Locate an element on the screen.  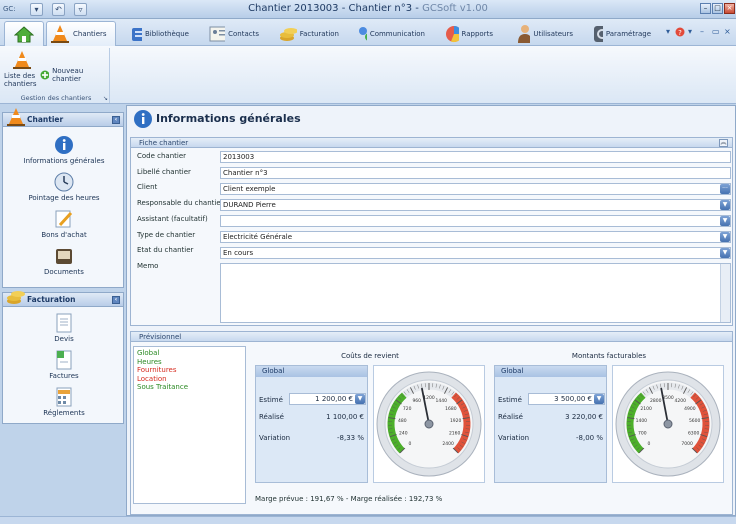
list-chantiers-button: Liste des chantiers is located at coordinates (22, 72).